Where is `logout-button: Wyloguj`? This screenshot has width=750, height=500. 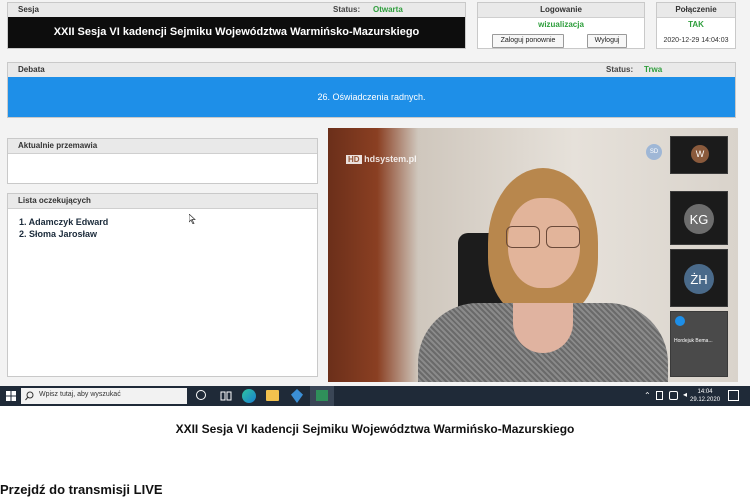 logout-button: Wyloguj is located at coordinates (607, 41).